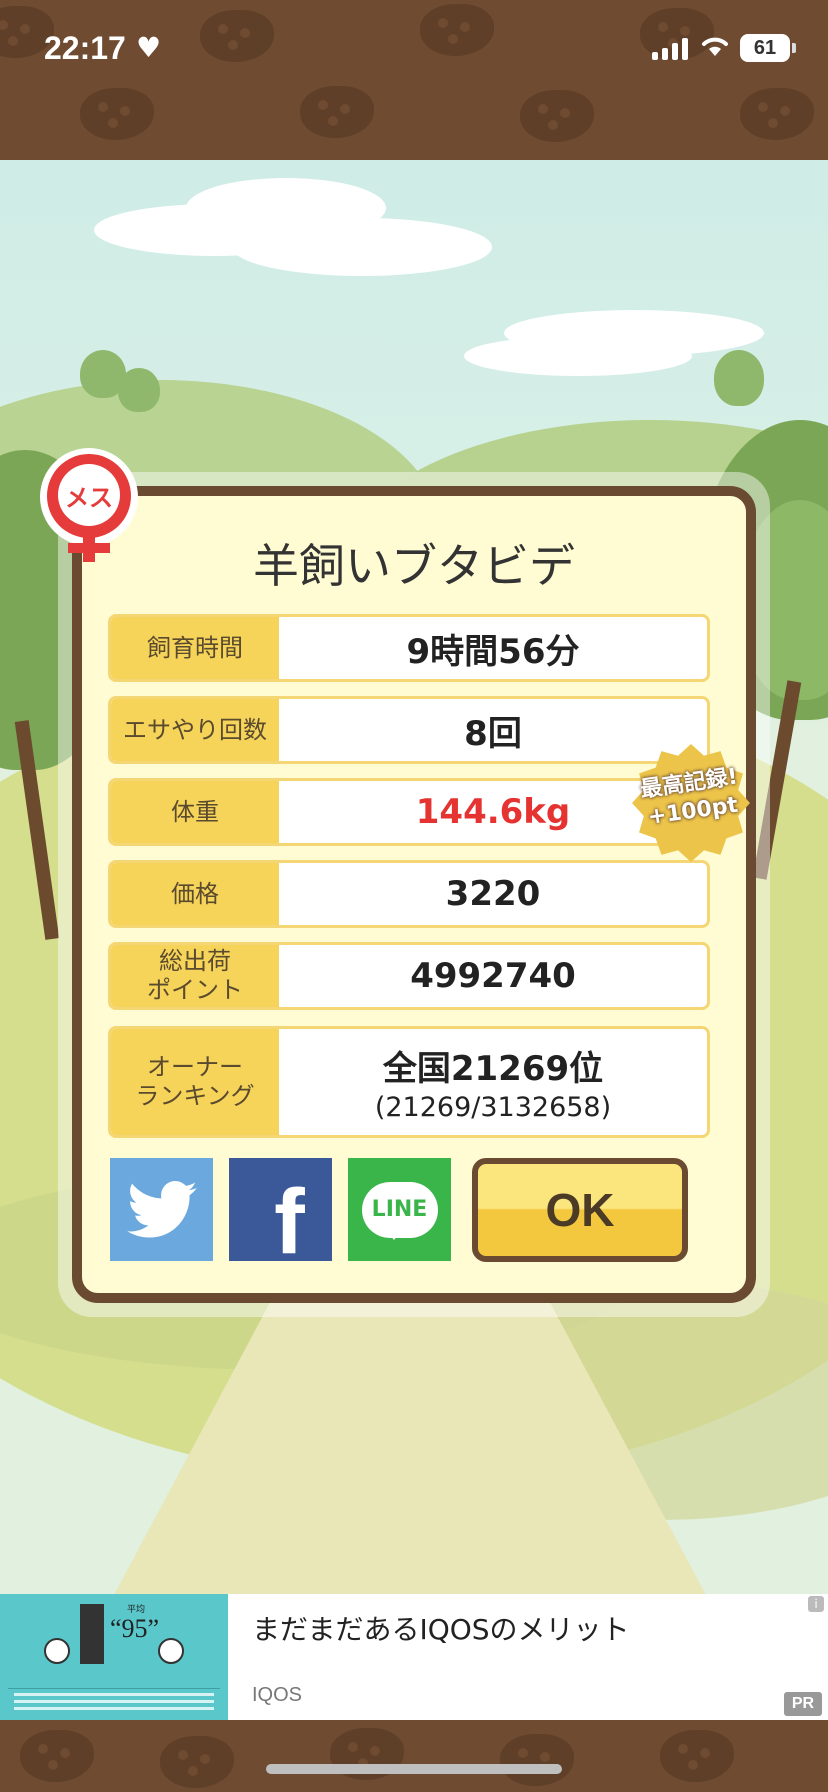 The width and height of the screenshot is (828, 1792). I want to click on stat-row-feed-count: エサやり回数 8回, so click(409, 730).